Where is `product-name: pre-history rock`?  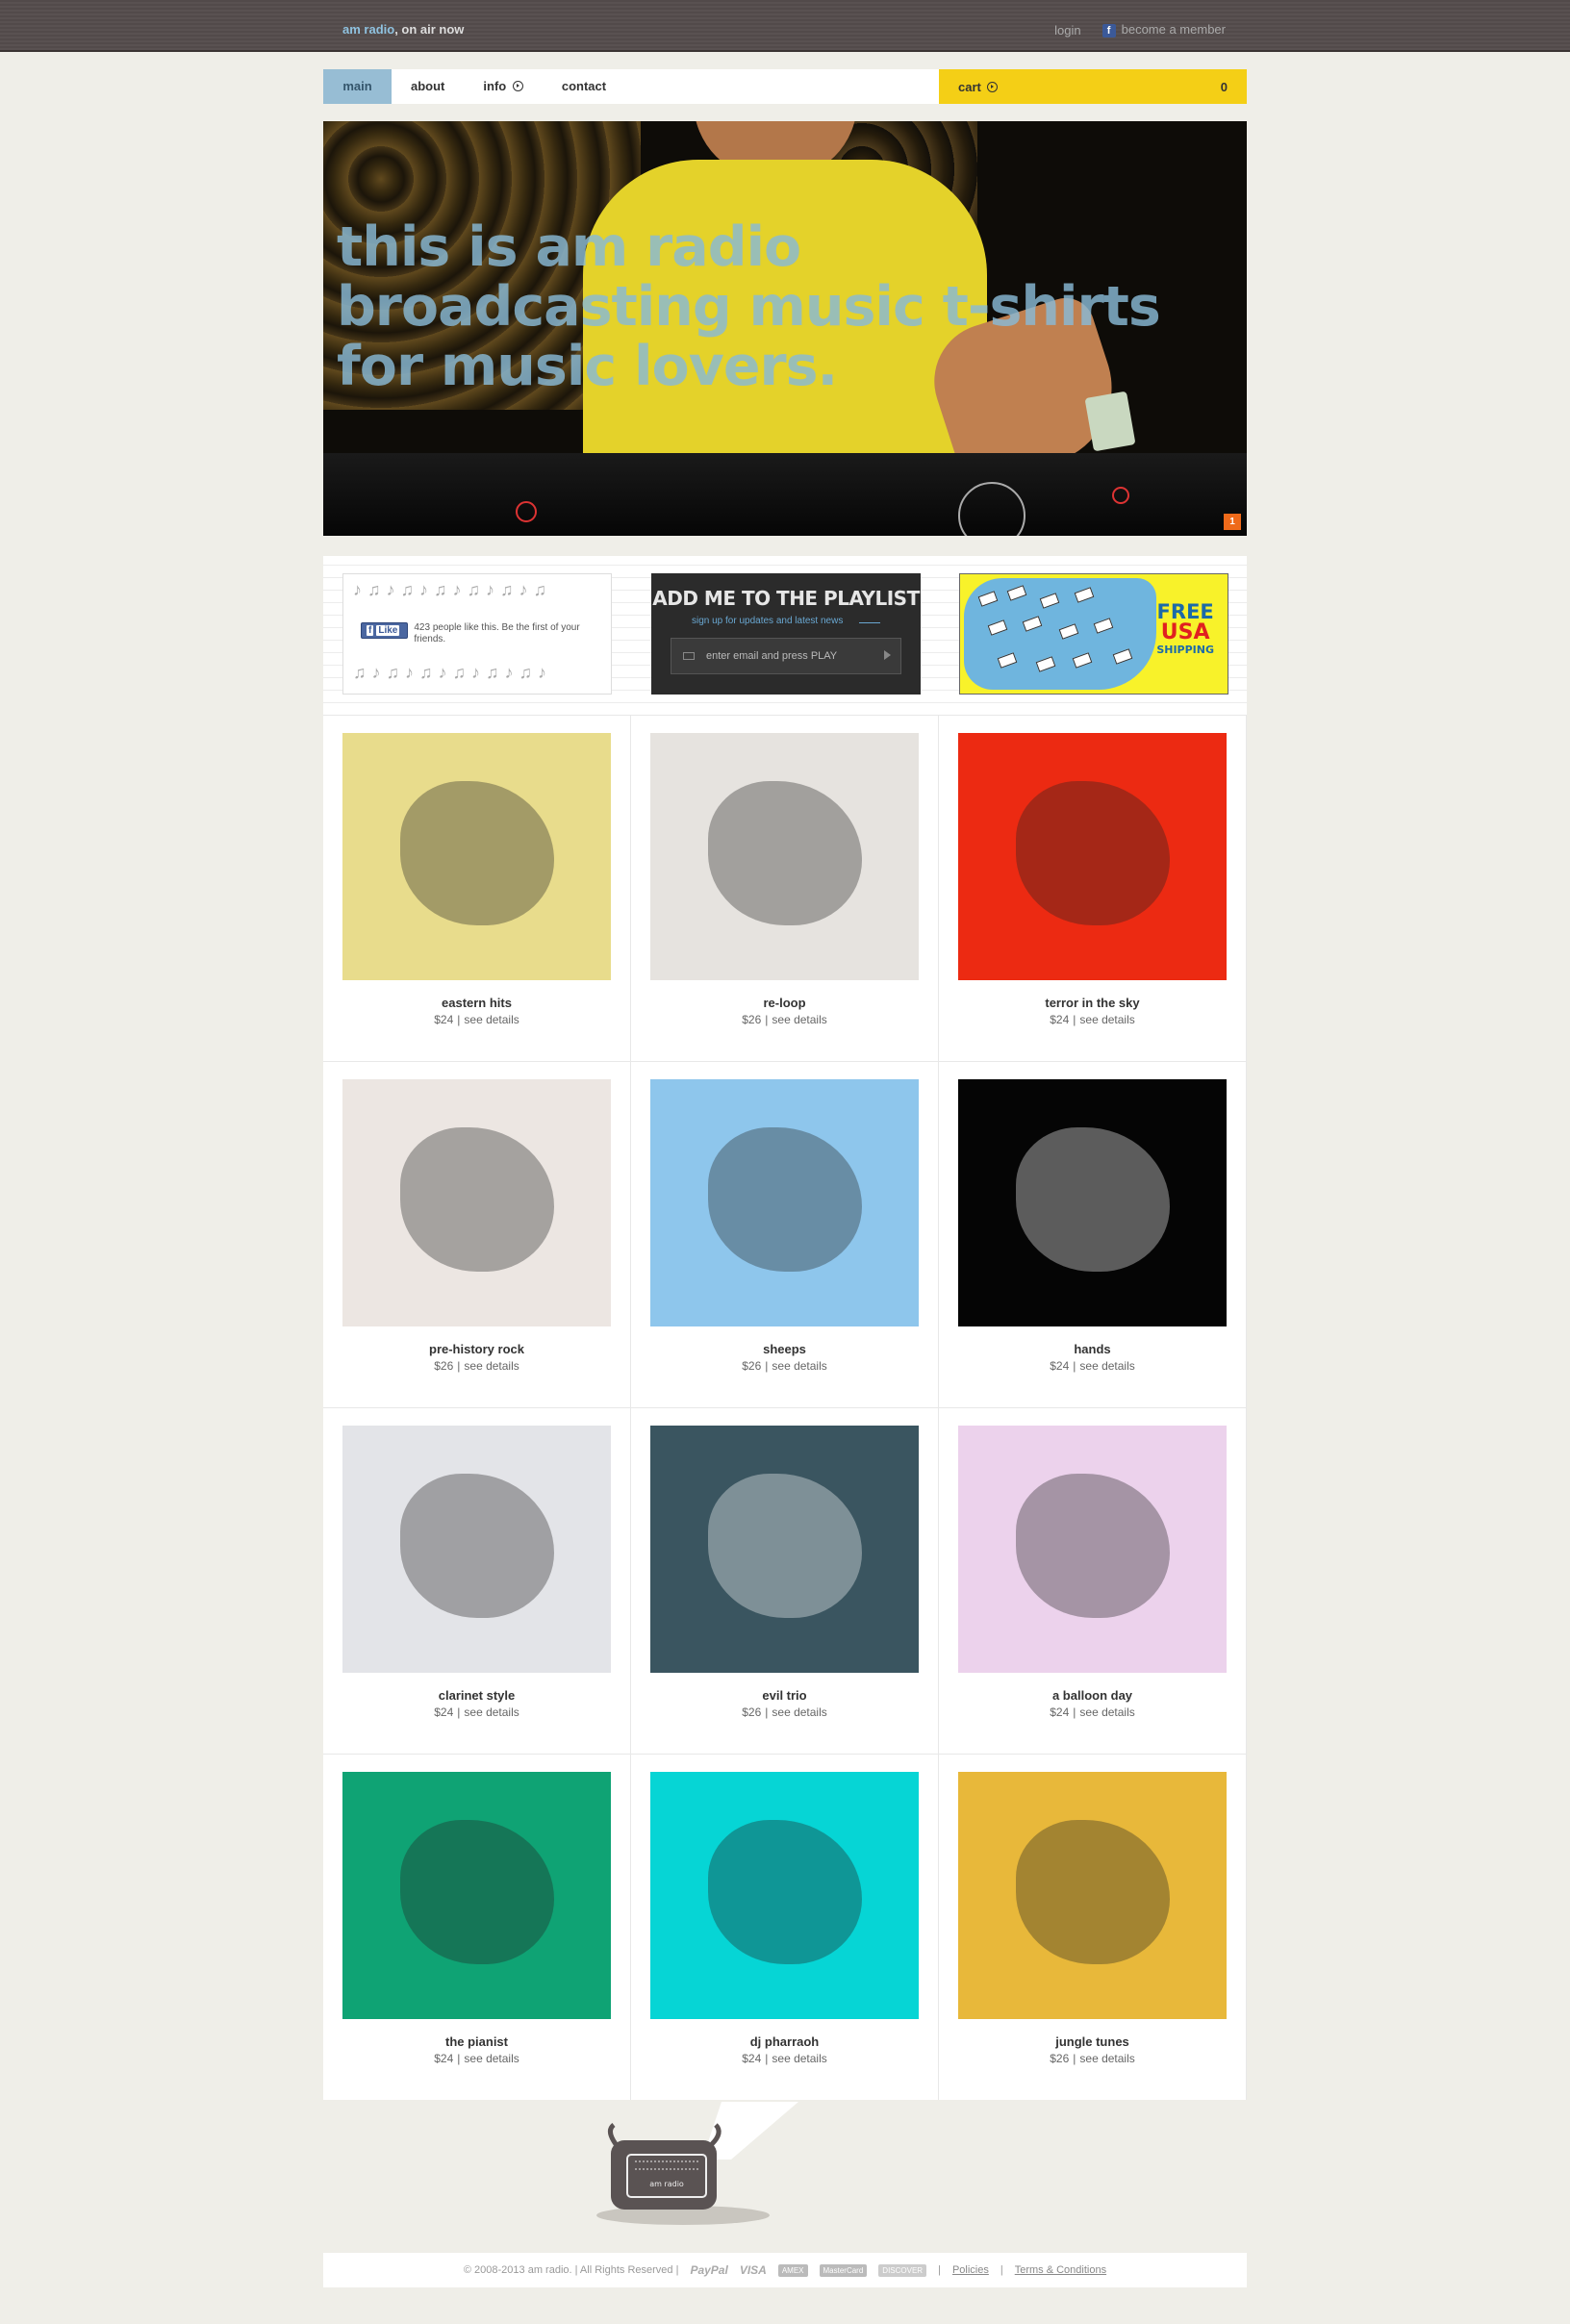
product-name: pre-history rock is located at coordinates (477, 1349).